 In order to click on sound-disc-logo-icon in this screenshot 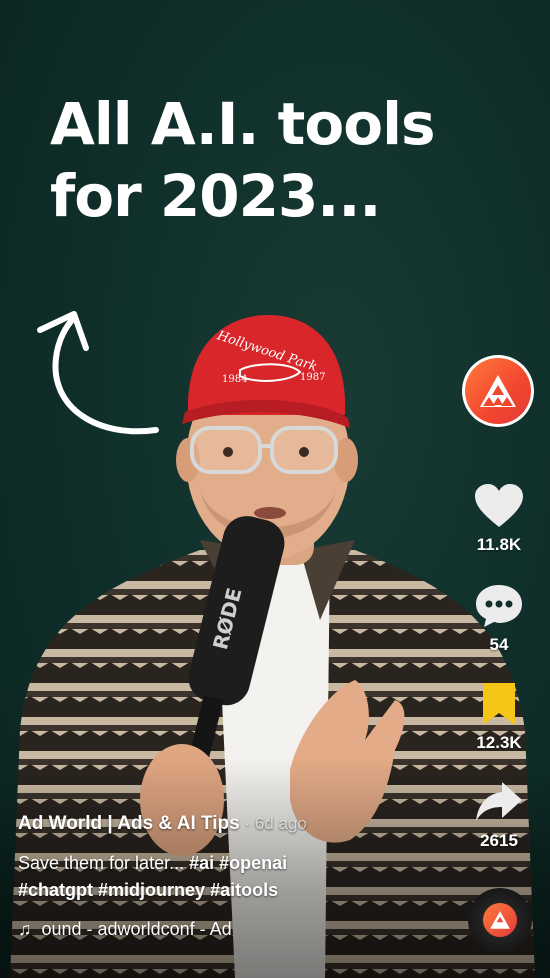, I will do `click(500, 920)`.